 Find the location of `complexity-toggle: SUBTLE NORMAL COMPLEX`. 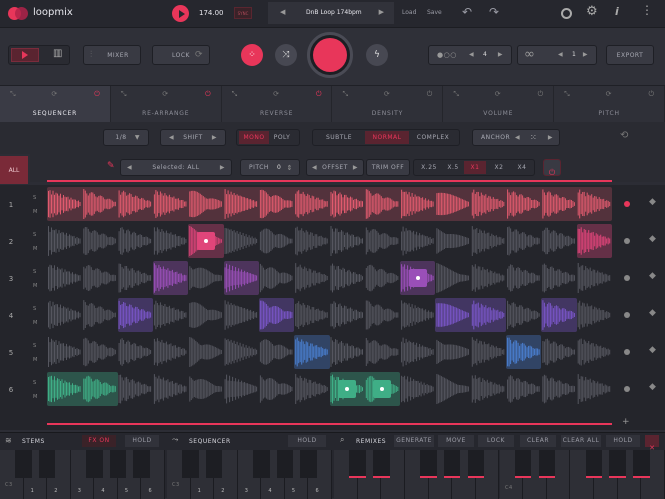

complexity-toggle: SUBTLE NORMAL COMPLEX is located at coordinates (386, 137).